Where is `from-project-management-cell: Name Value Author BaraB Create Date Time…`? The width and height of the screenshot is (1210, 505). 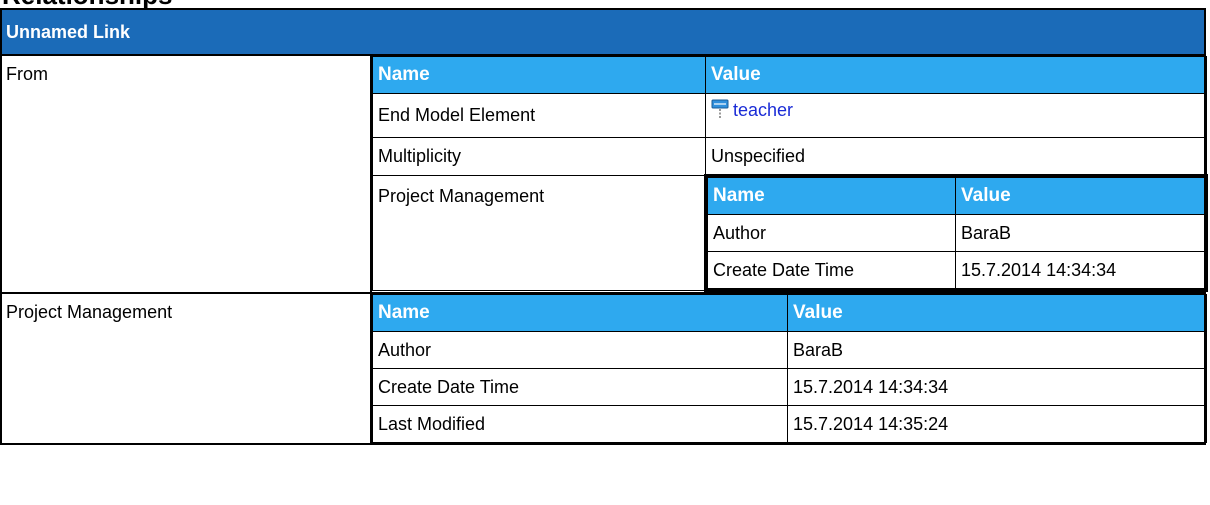 from-project-management-cell: Name Value Author BaraB Create Date Time… is located at coordinates (956, 233).